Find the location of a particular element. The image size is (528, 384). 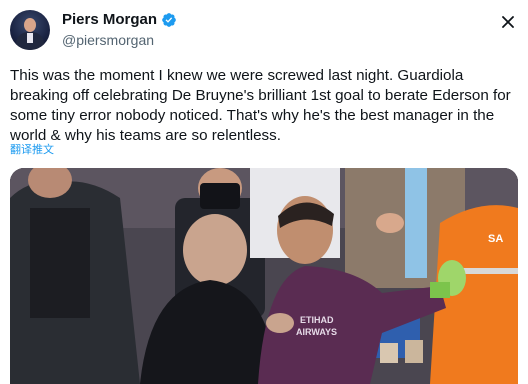

author-display-name: Piers Morgan is located at coordinates (109, 20).